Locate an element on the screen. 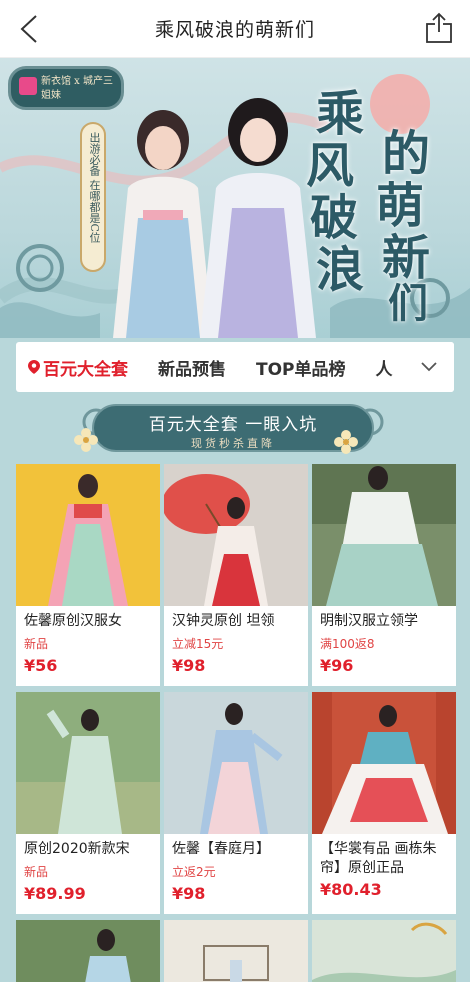  product-card: 佐馨【春庭月】 立返2元 ¥98 is located at coordinates (236, 803).